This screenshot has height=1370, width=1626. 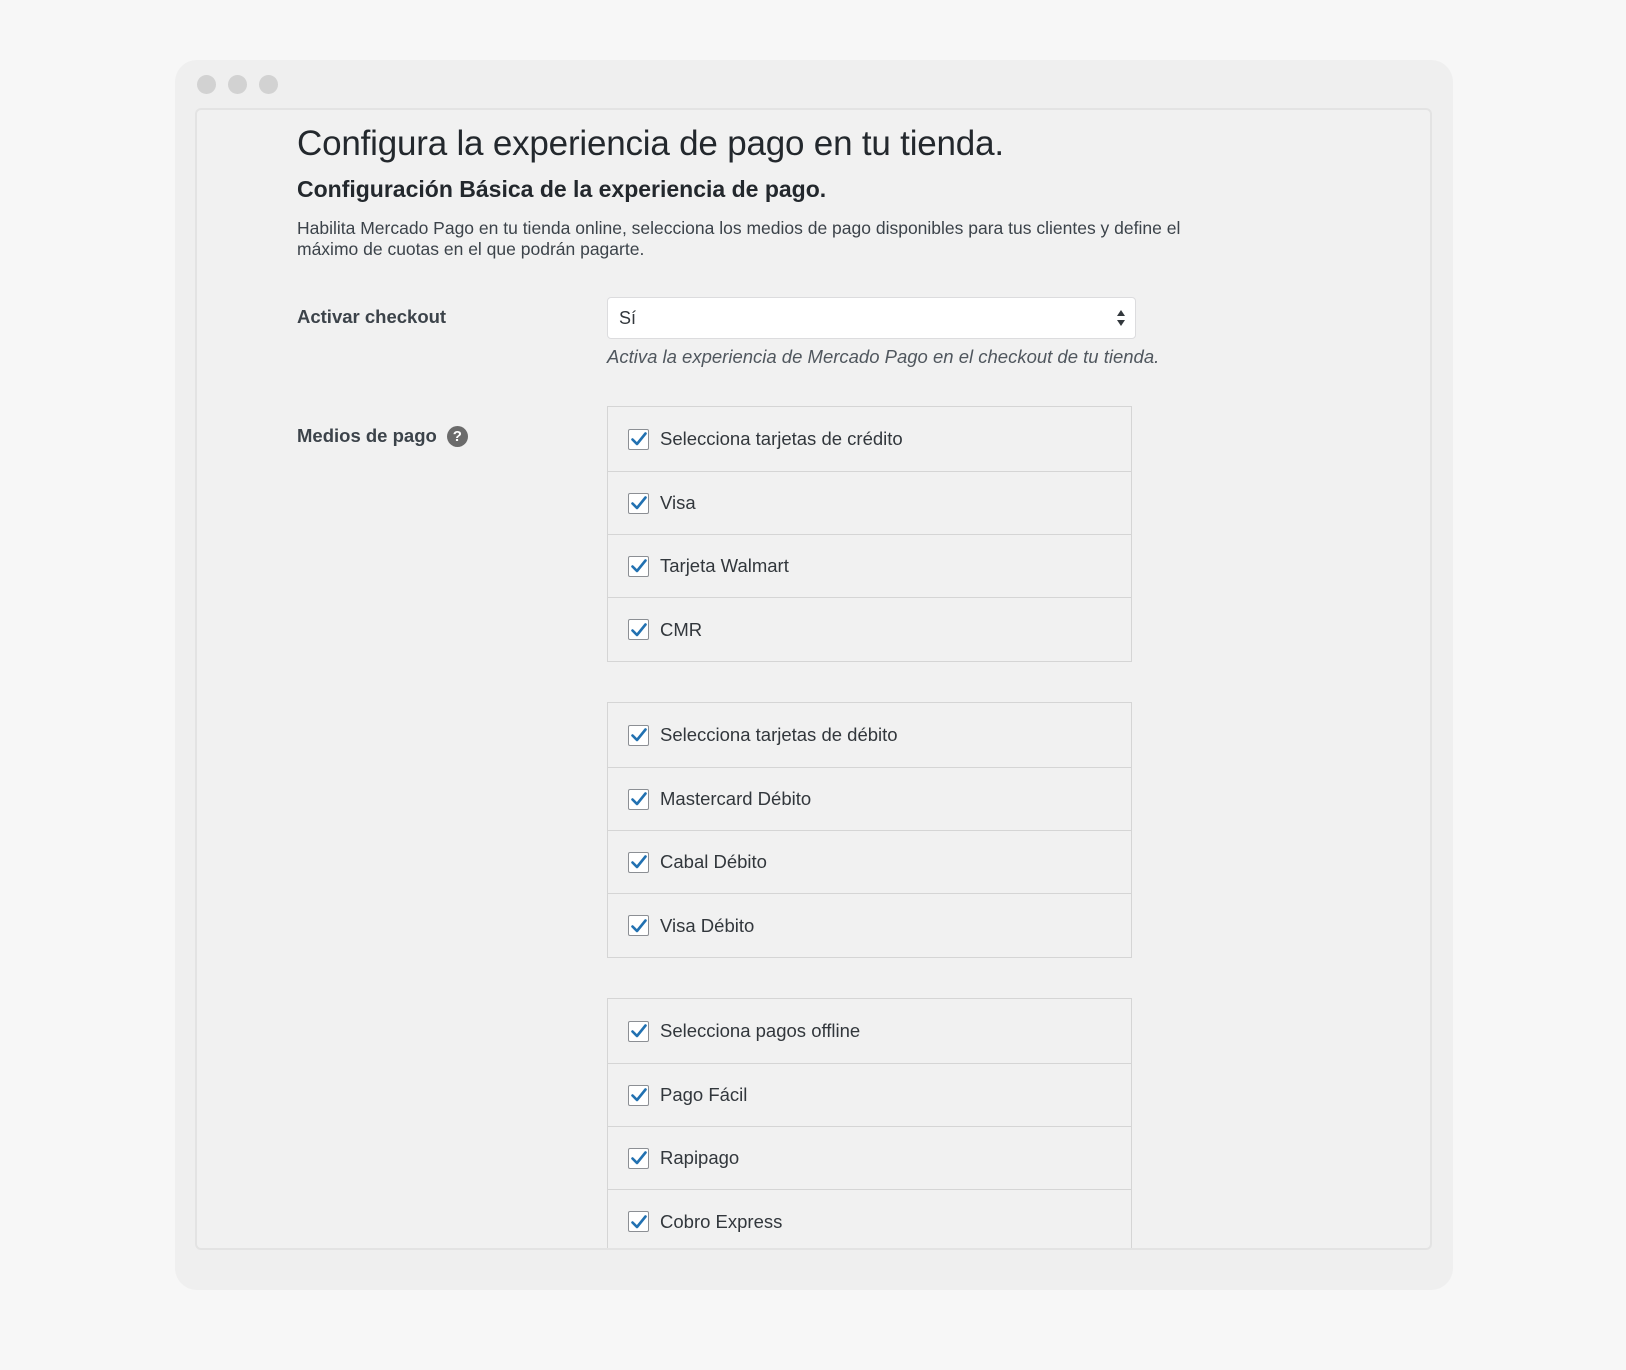 I want to click on offline-item-row: Cobro Express, so click(x=869, y=1219).